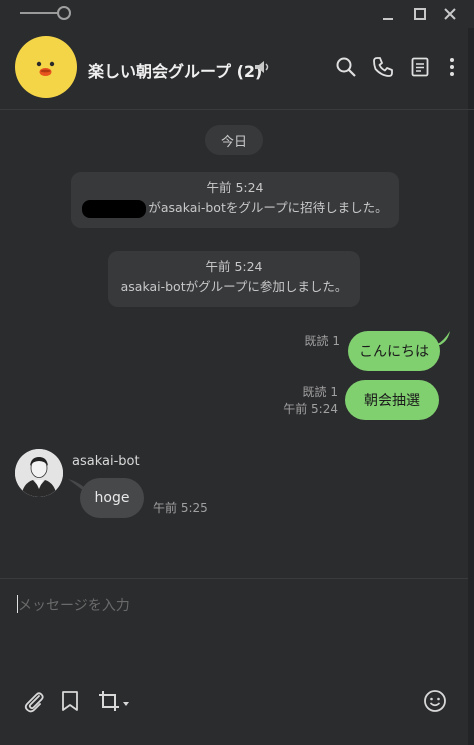  Describe the element at coordinates (114, 208) in the screenshot. I see `redacted-name` at that location.